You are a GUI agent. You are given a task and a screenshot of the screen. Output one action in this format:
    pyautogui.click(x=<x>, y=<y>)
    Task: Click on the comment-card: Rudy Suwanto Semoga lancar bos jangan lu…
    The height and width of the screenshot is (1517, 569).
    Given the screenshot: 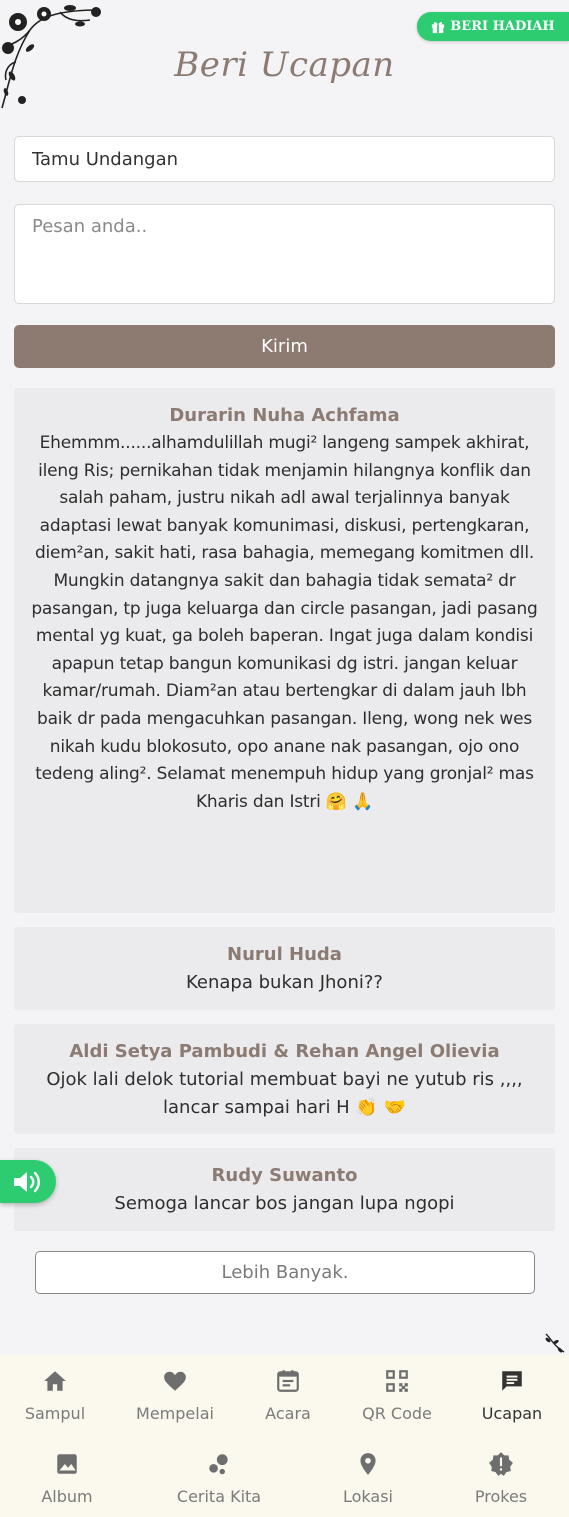 What is the action you would take?
    pyautogui.click(x=284, y=1189)
    